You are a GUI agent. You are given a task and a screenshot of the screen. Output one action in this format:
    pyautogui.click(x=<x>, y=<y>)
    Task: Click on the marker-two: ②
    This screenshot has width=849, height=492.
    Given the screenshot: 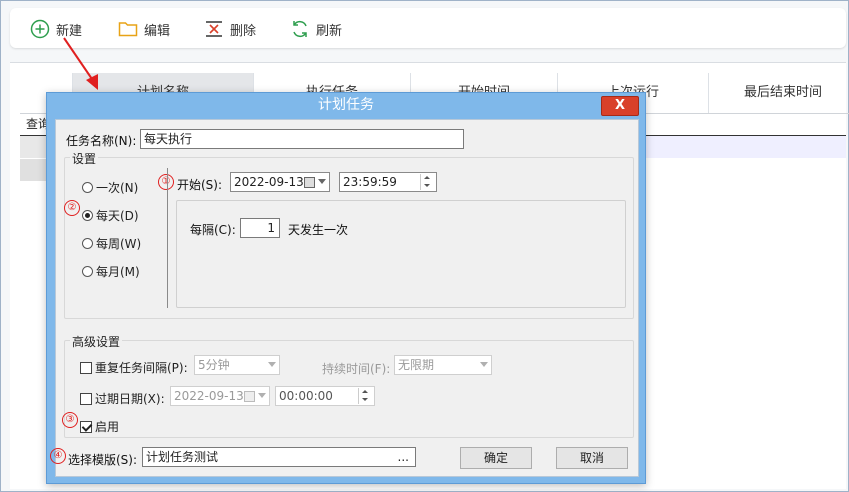 What is the action you would take?
    pyautogui.click(x=72, y=208)
    